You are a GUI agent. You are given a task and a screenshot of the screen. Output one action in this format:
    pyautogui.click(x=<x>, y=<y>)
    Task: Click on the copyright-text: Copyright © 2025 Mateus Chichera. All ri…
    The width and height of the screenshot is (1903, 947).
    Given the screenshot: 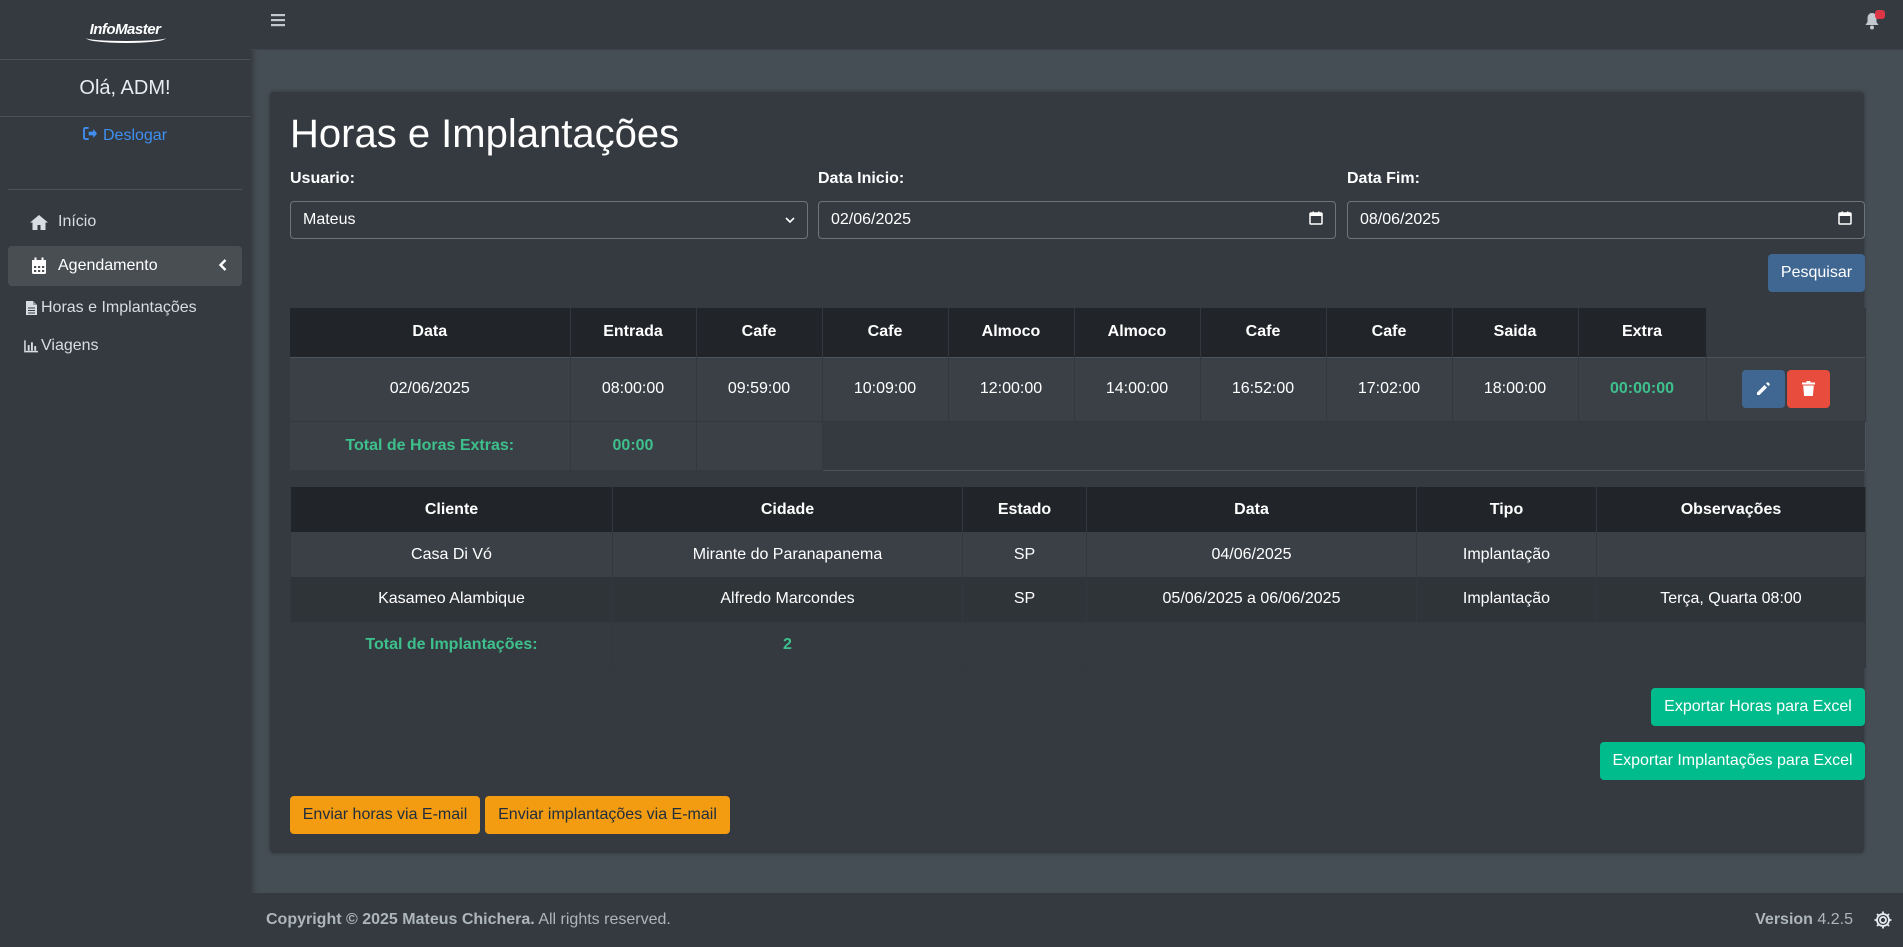 What is the action you would take?
    pyautogui.click(x=468, y=920)
    